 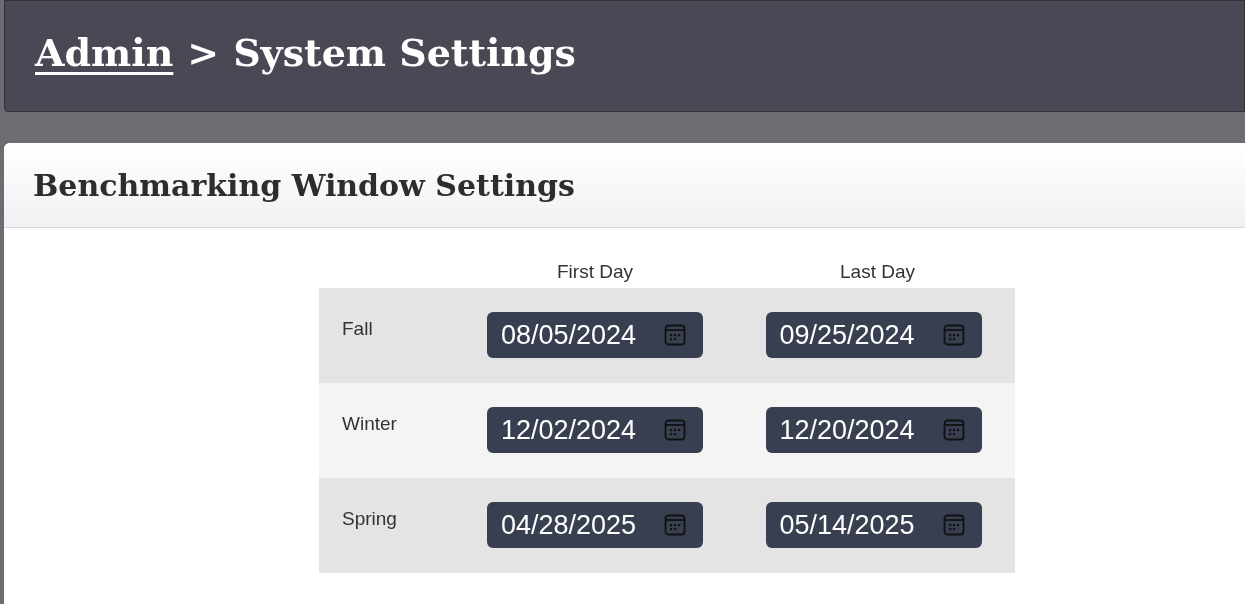 I want to click on page-title: System Settings, so click(x=404, y=52).